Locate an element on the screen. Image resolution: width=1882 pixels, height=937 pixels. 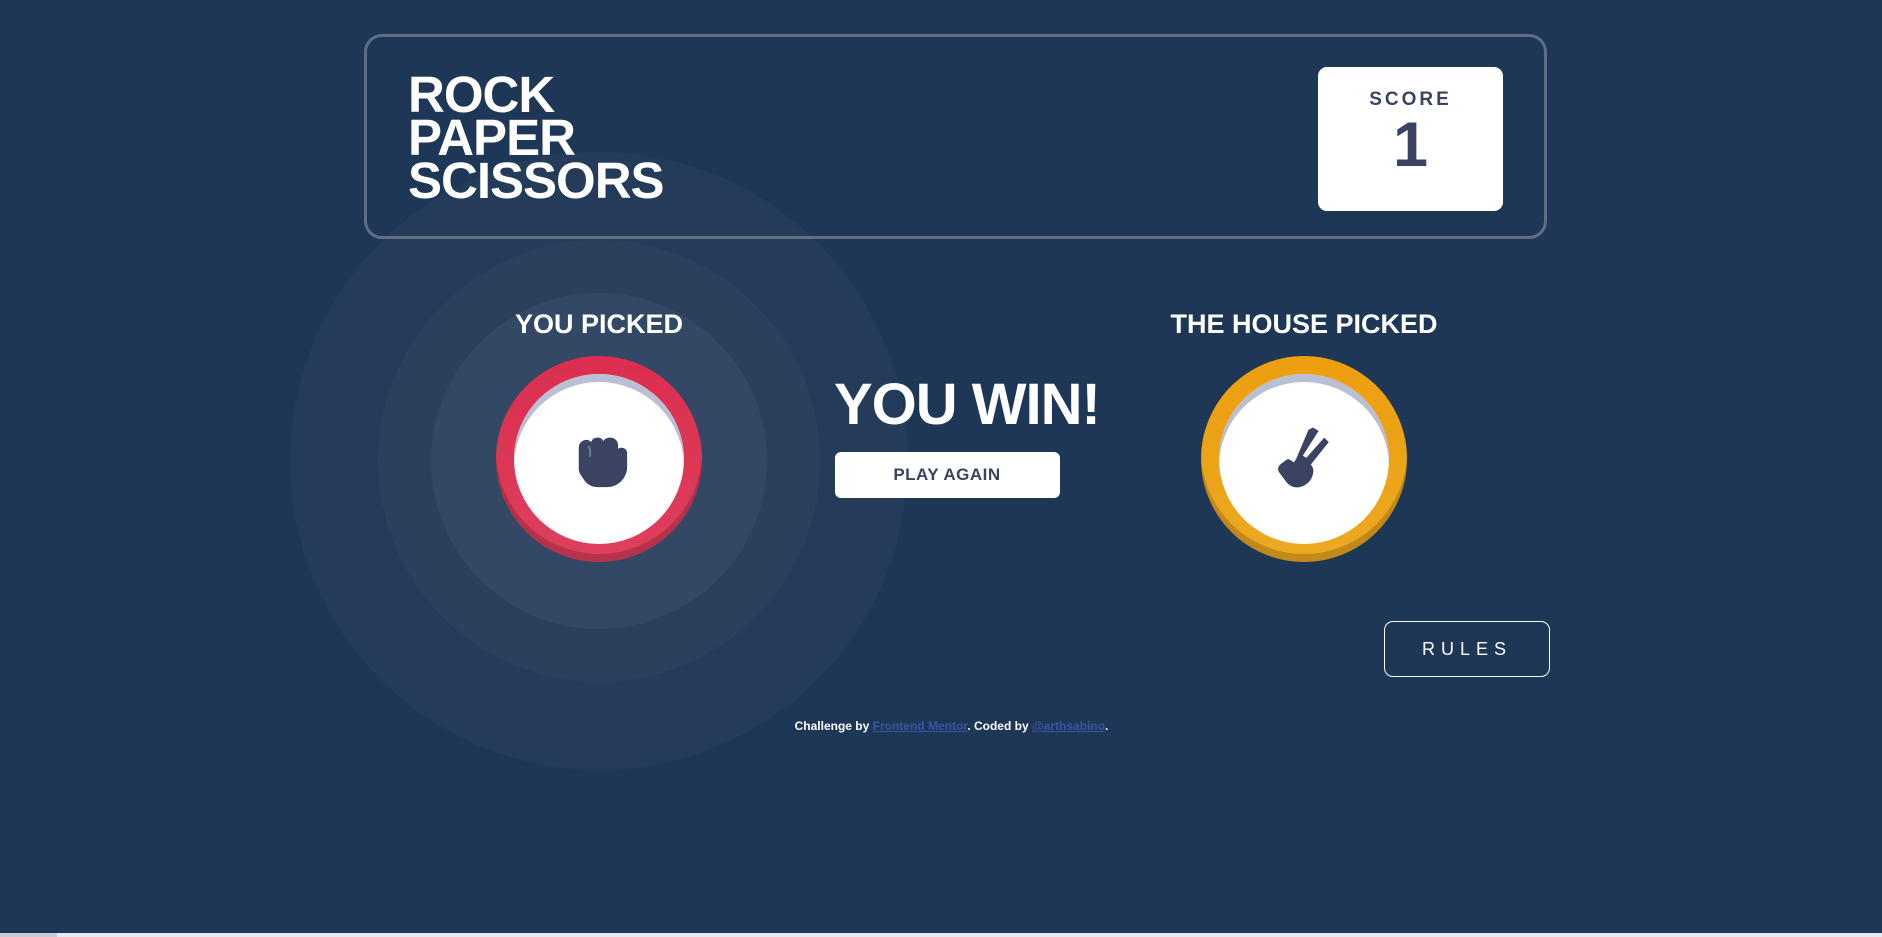
house-picked-label: THE HOUSE PICKED is located at coordinates (1304, 324).